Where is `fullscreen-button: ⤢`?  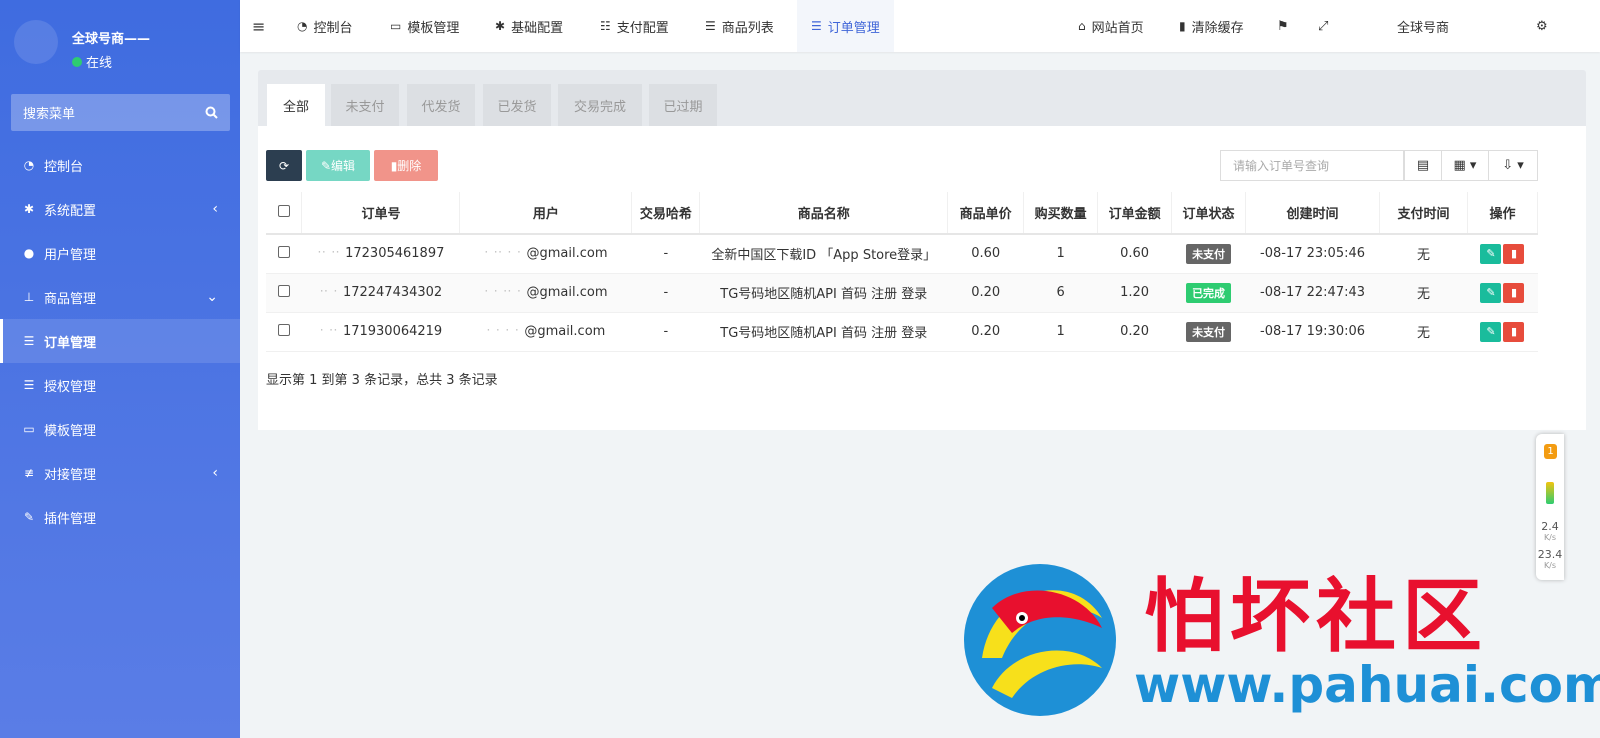
fullscreen-button: ⤢ is located at coordinates (1323, 26).